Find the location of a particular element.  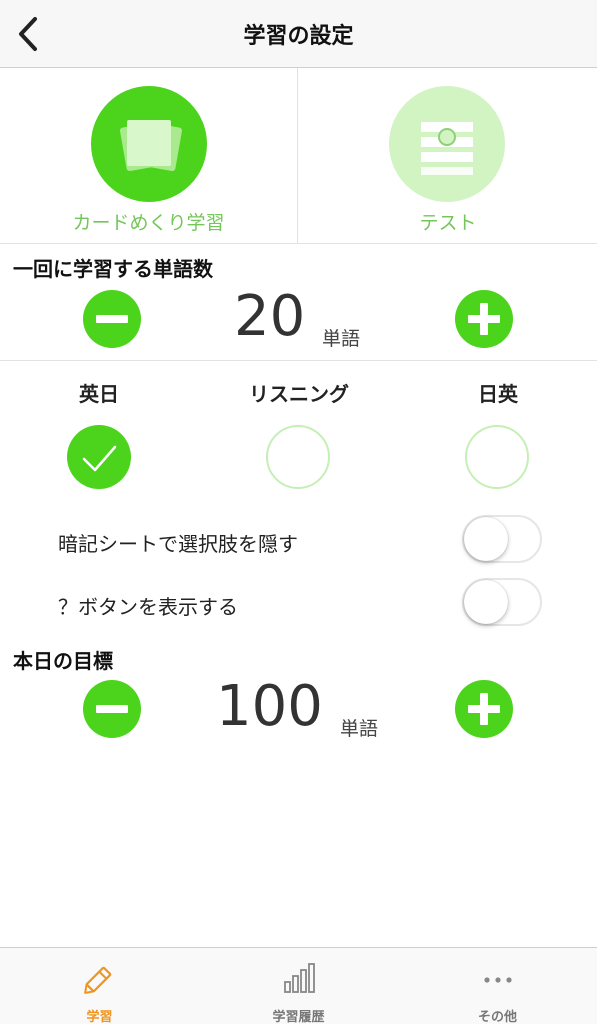

daily-goal-unit: 単語 is located at coordinates (359, 729).